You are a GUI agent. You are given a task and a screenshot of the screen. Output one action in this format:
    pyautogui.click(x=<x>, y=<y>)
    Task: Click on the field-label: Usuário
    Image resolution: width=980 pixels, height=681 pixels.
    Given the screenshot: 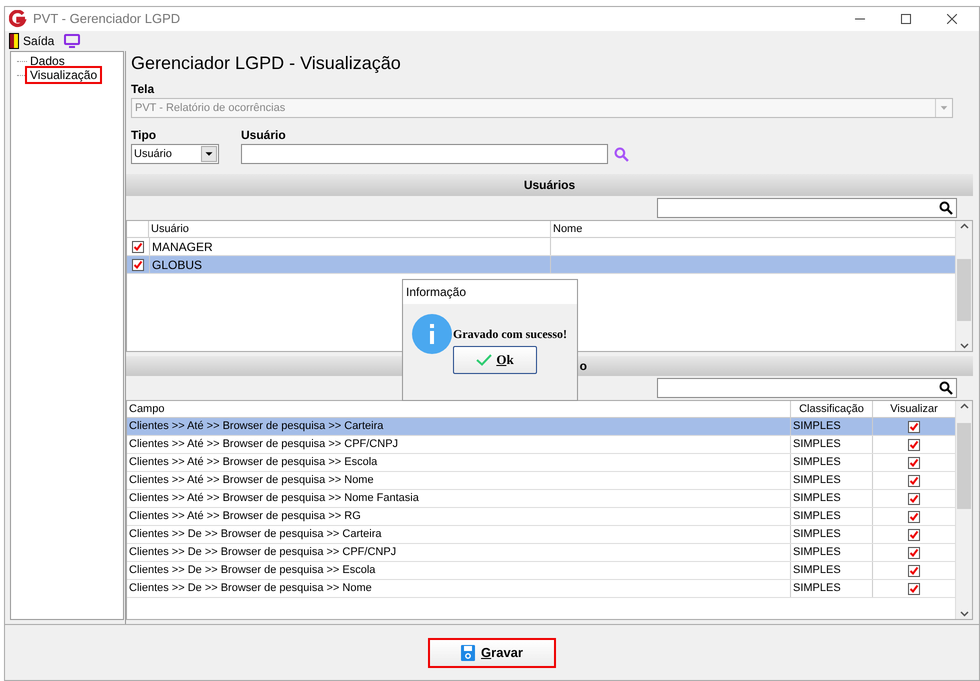 What is the action you would take?
    pyautogui.click(x=264, y=135)
    